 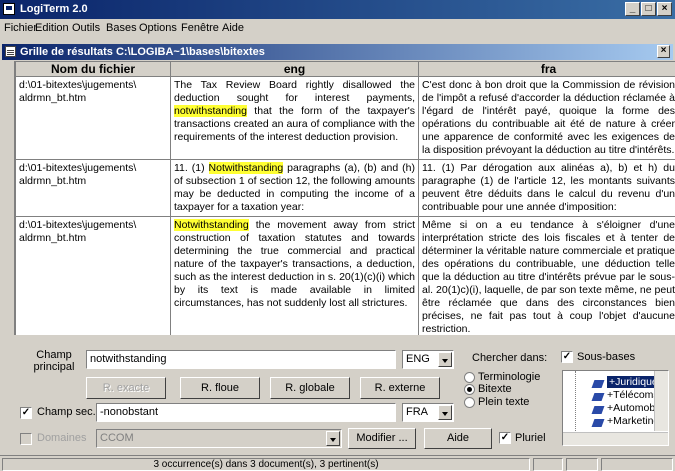 I want to click on grid-icon, so click(x=10, y=51).